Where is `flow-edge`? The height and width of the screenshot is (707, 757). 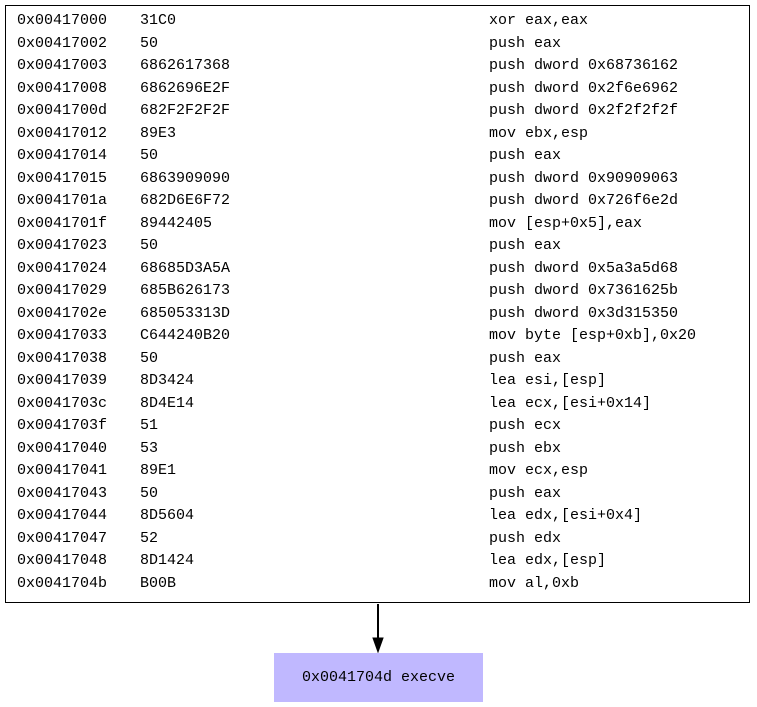
flow-edge is located at coordinates (378, 629).